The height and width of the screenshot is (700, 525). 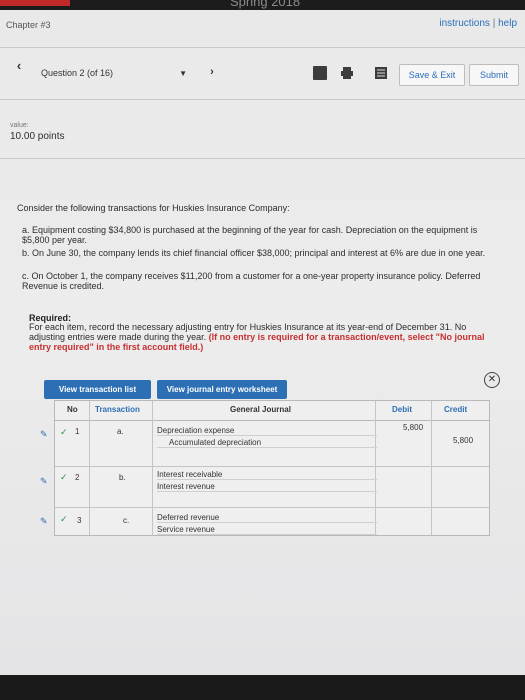 I want to click on top-strip: Spring 2018, so click(x=262, y=5).